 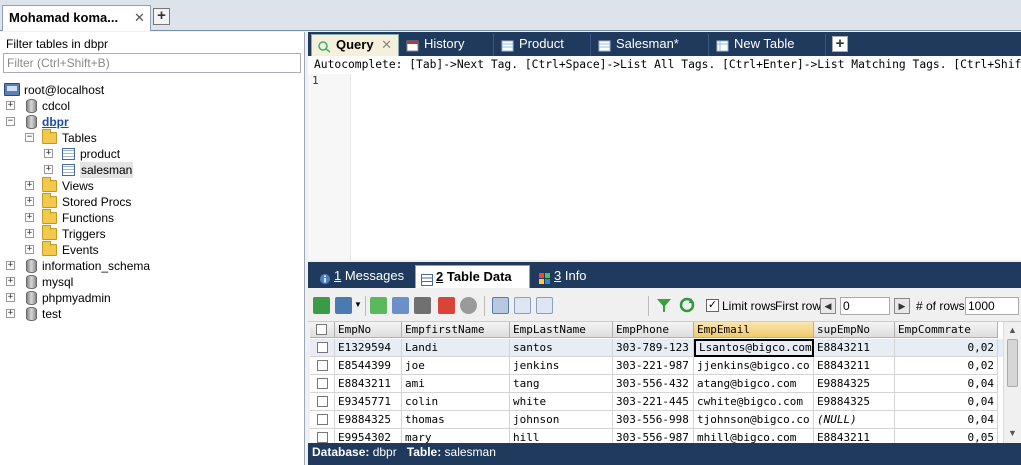 What do you see at coordinates (1012, 433) in the screenshot?
I see `scroll-down-icon: ▼` at bounding box center [1012, 433].